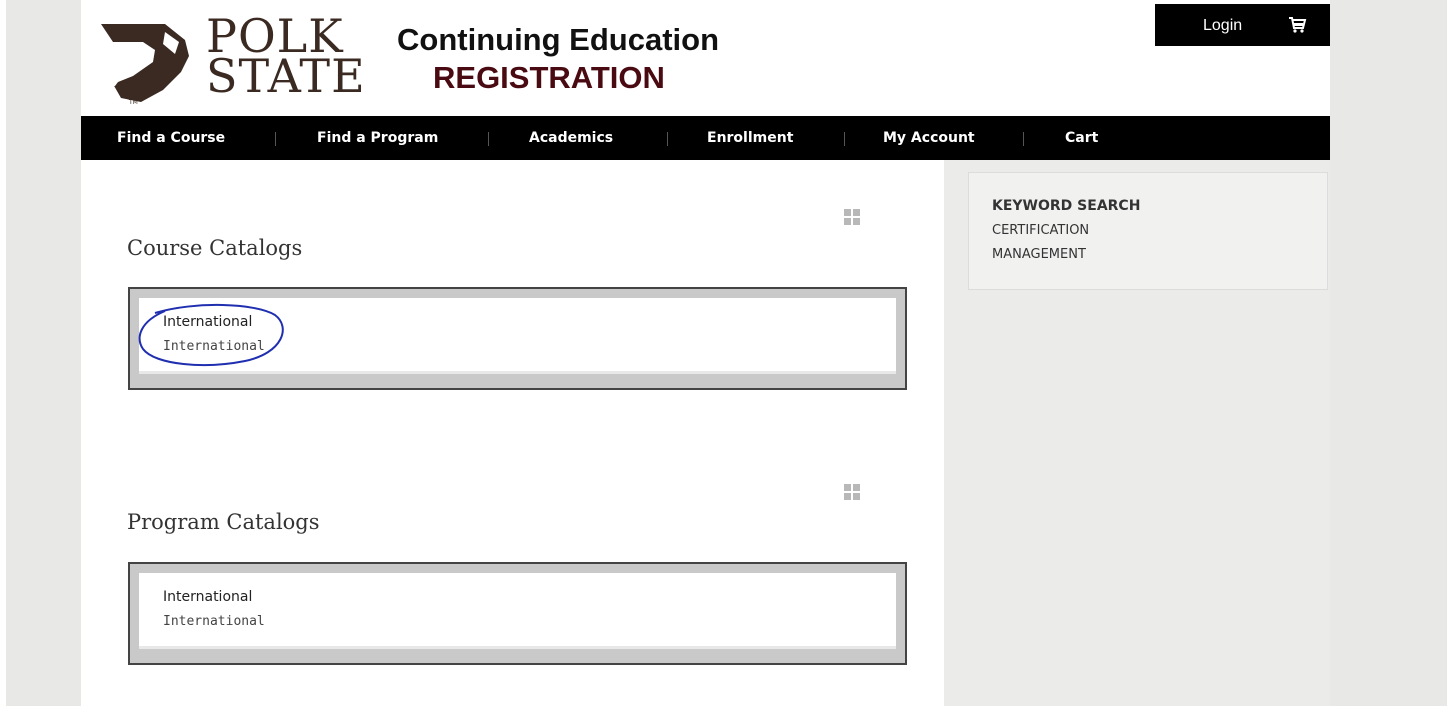 This screenshot has height=706, width=1447. Describe the element at coordinates (377, 138) in the screenshot. I see `nav-find-a-program: Find a Program` at that location.